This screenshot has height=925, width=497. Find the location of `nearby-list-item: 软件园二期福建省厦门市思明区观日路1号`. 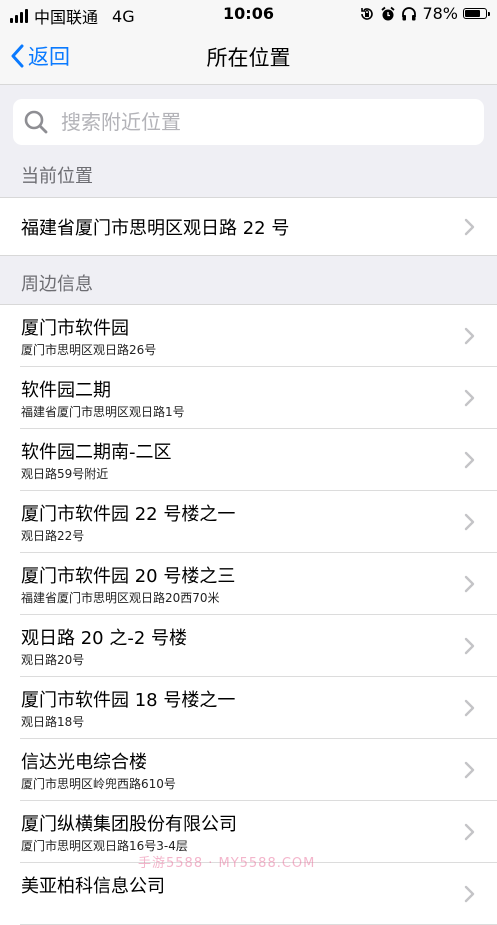

nearby-list-item: 软件园二期福建省厦门市思明区观日路1号 is located at coordinates (248, 398).